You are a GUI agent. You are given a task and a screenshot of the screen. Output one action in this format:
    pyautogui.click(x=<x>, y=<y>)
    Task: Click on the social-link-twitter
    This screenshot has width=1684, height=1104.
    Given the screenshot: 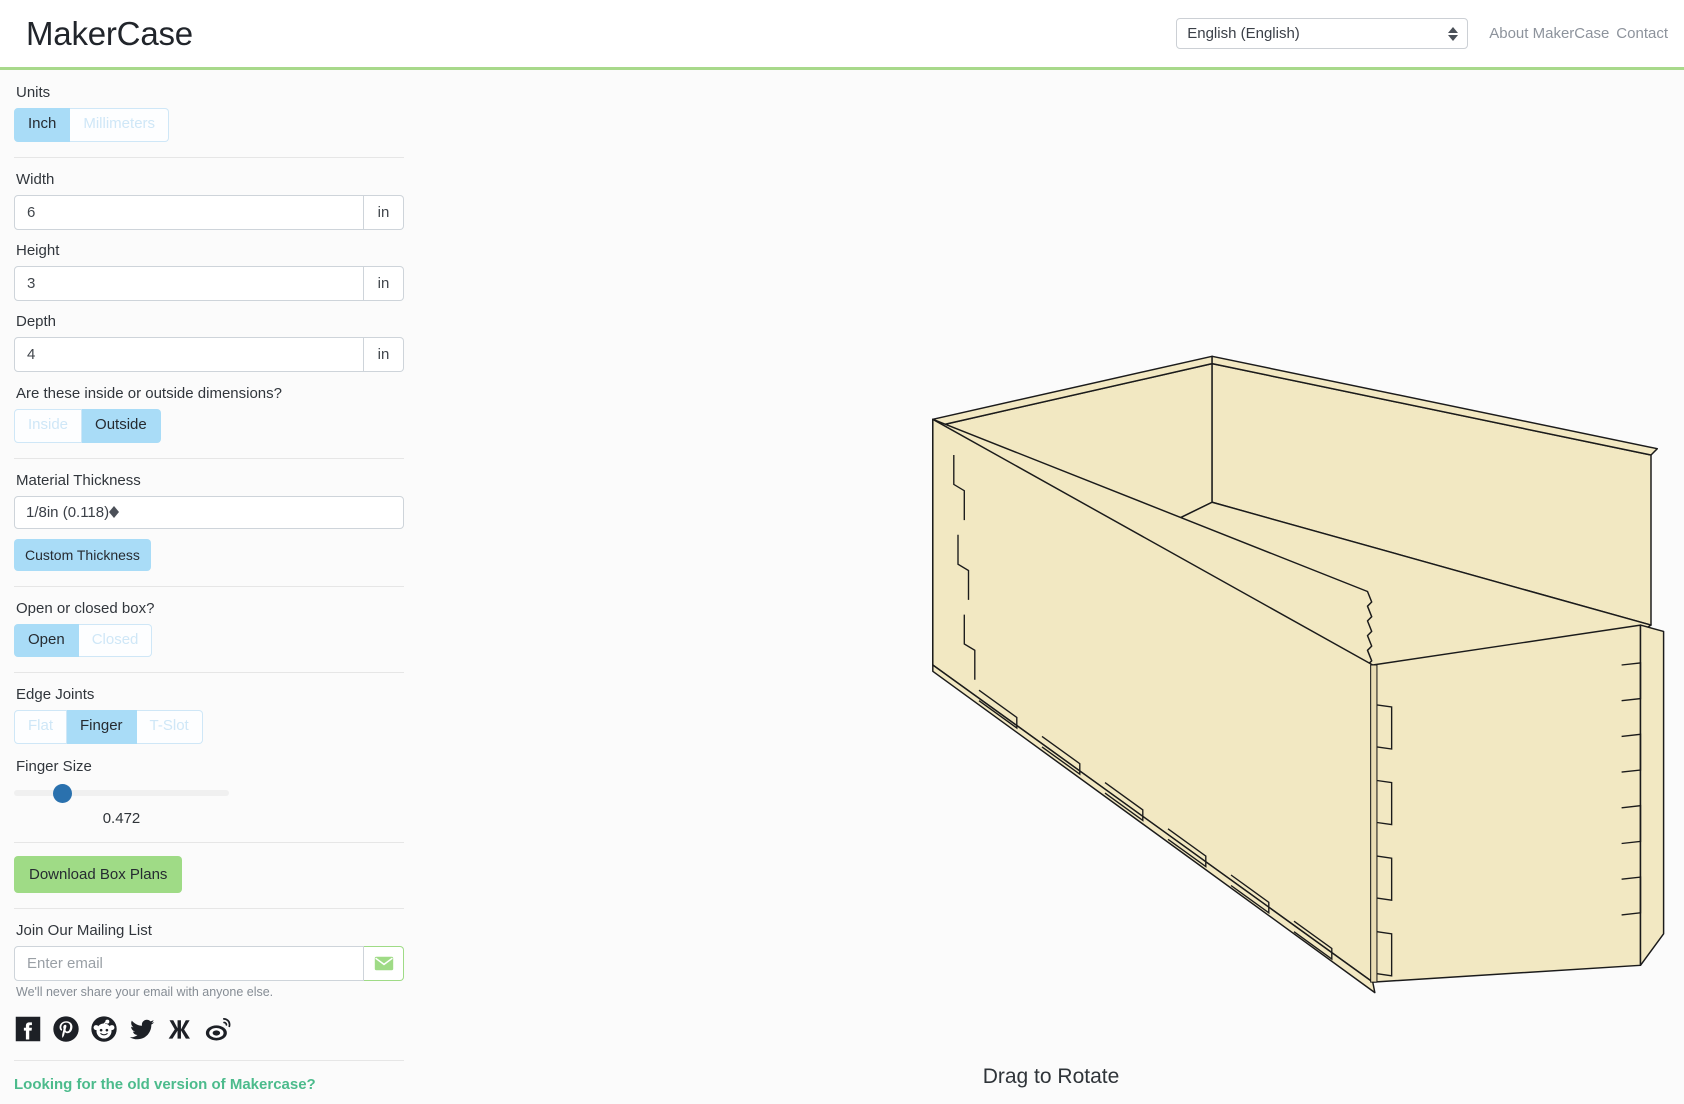 What is the action you would take?
    pyautogui.click(x=142, y=1029)
    